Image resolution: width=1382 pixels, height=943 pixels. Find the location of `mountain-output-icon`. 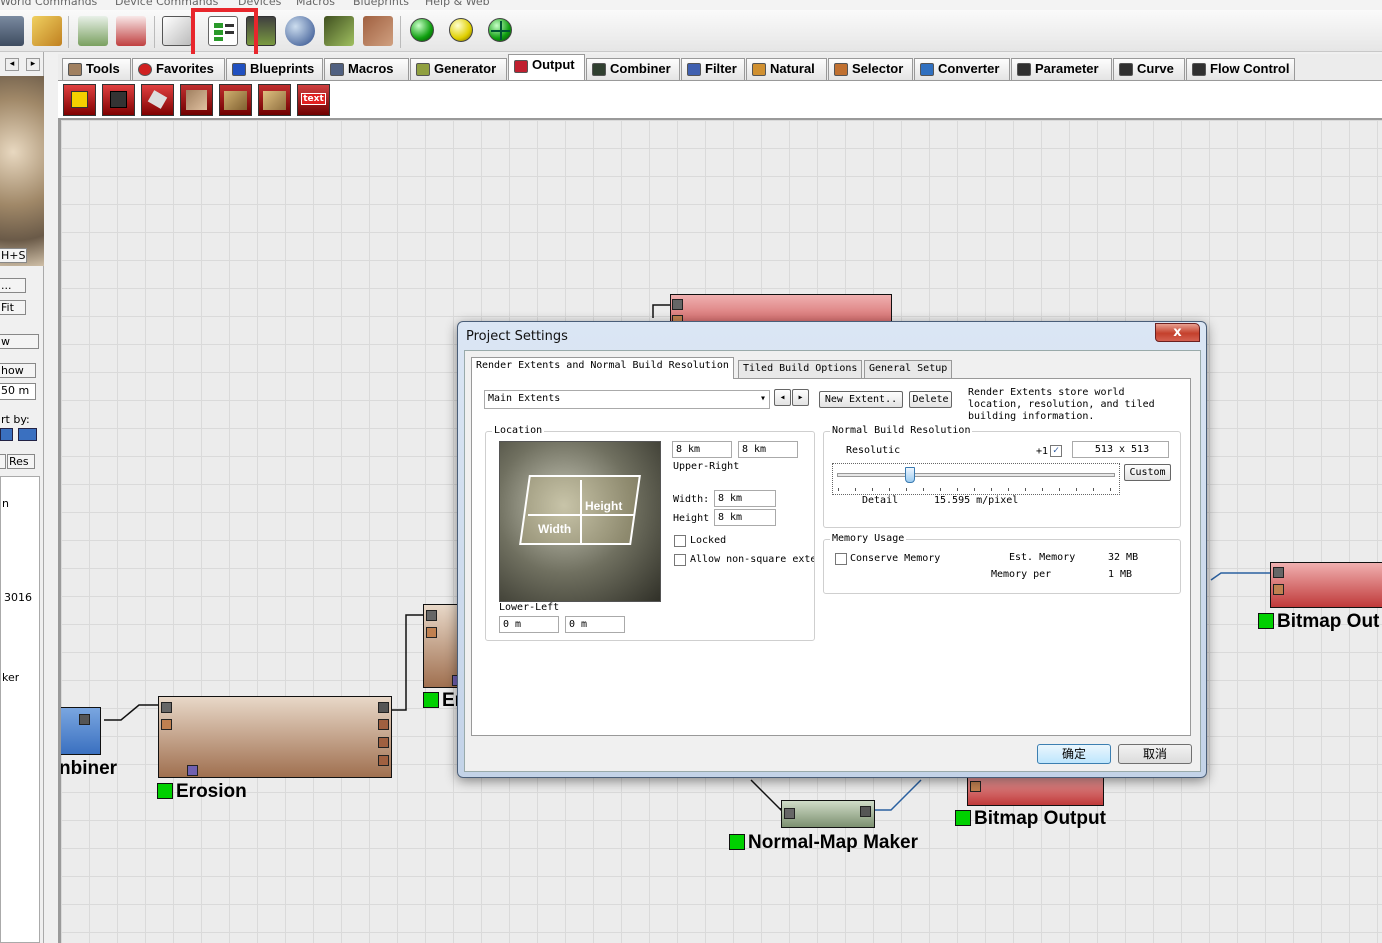

mountain-output-icon is located at coordinates (235, 100).